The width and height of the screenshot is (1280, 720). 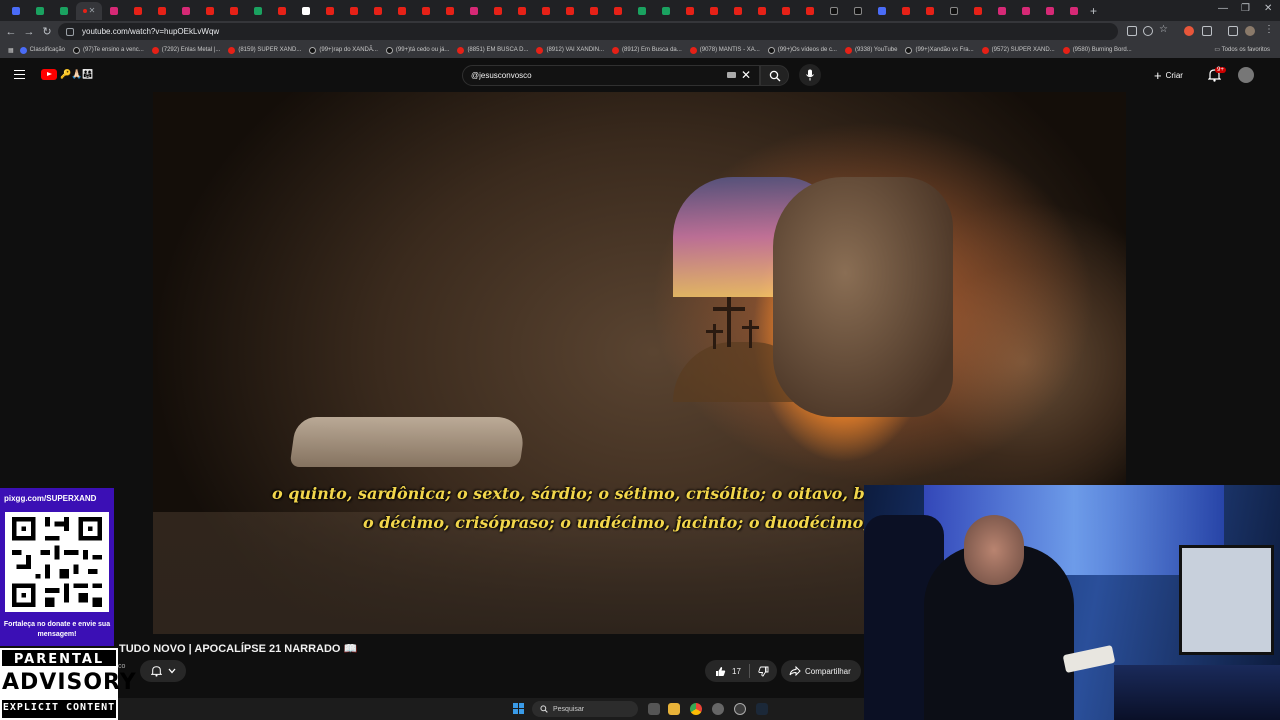 What do you see at coordinates (870, 50) in the screenshot?
I see `bookmark-item: (9338) YouTube` at bounding box center [870, 50].